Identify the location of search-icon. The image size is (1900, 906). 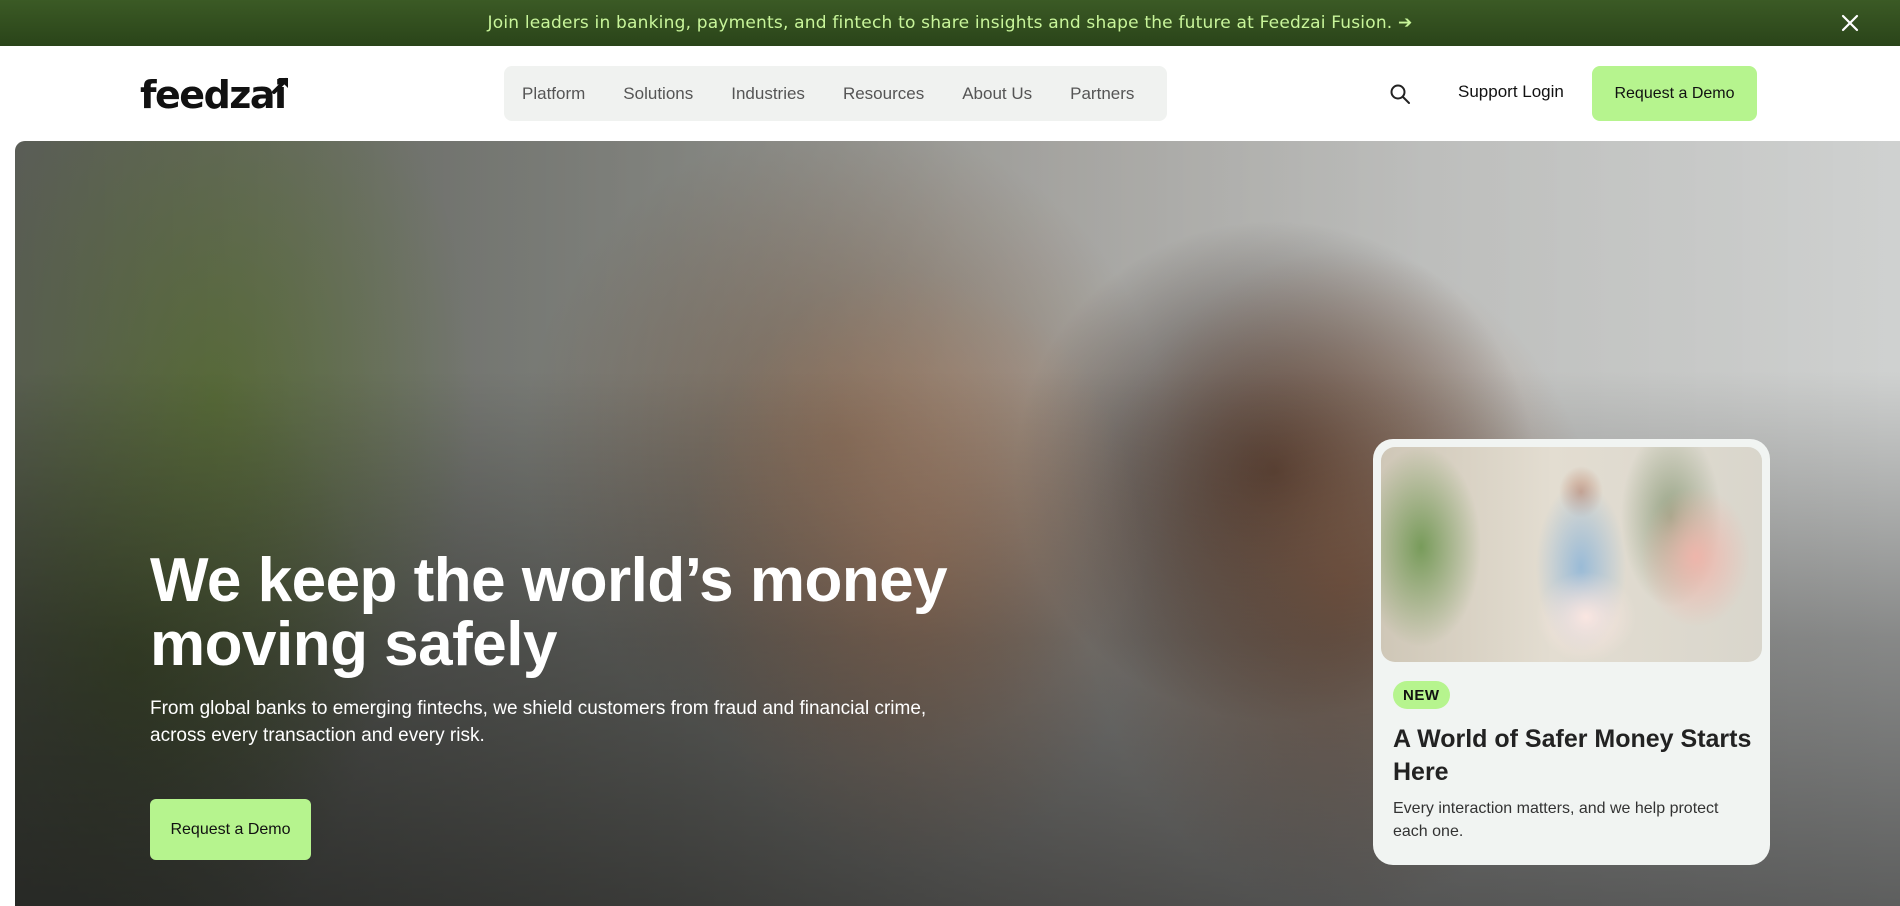
(1400, 94).